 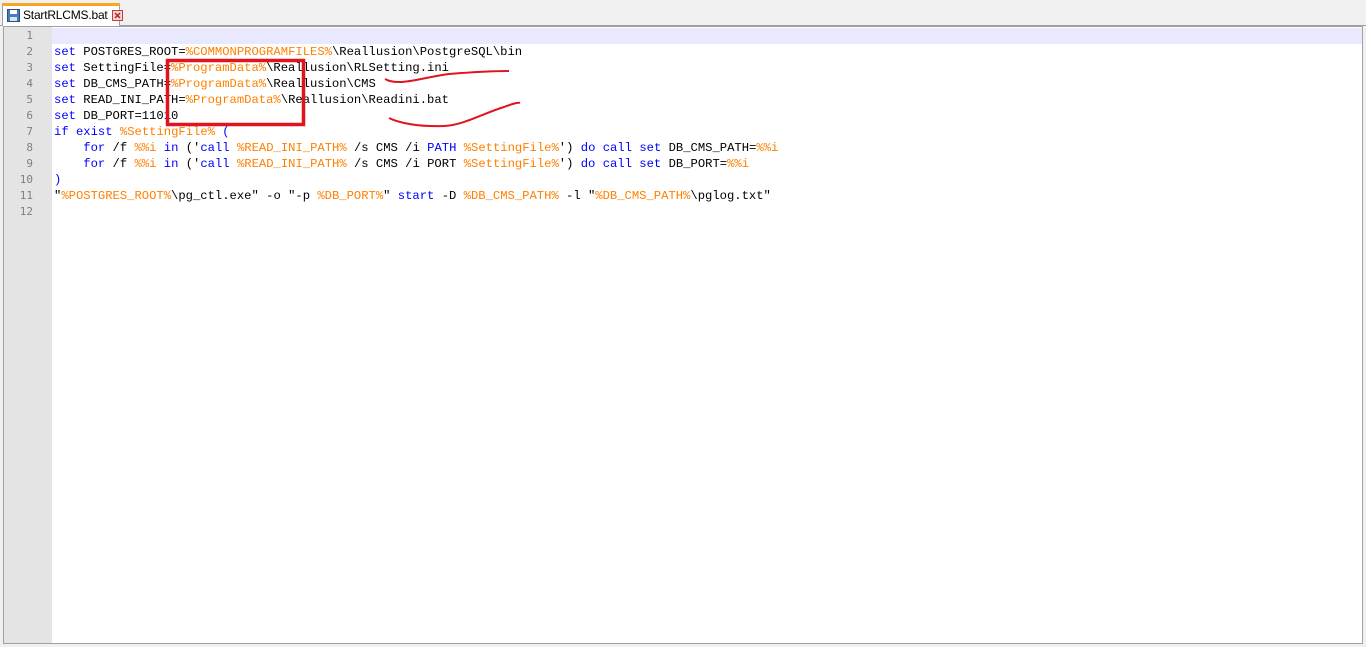 What do you see at coordinates (171, 148) in the screenshot?
I see `code-keyword: in` at bounding box center [171, 148].